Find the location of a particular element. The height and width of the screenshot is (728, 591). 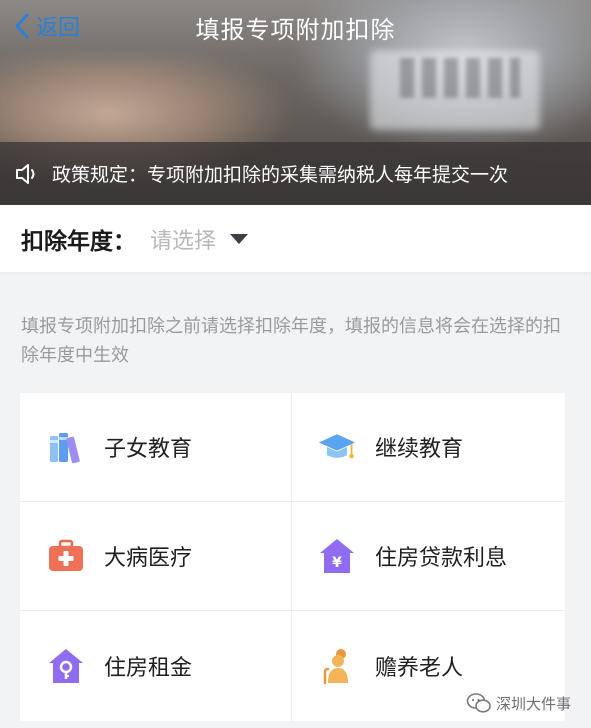

item-label: 住房贷款利息 is located at coordinates (441, 558).